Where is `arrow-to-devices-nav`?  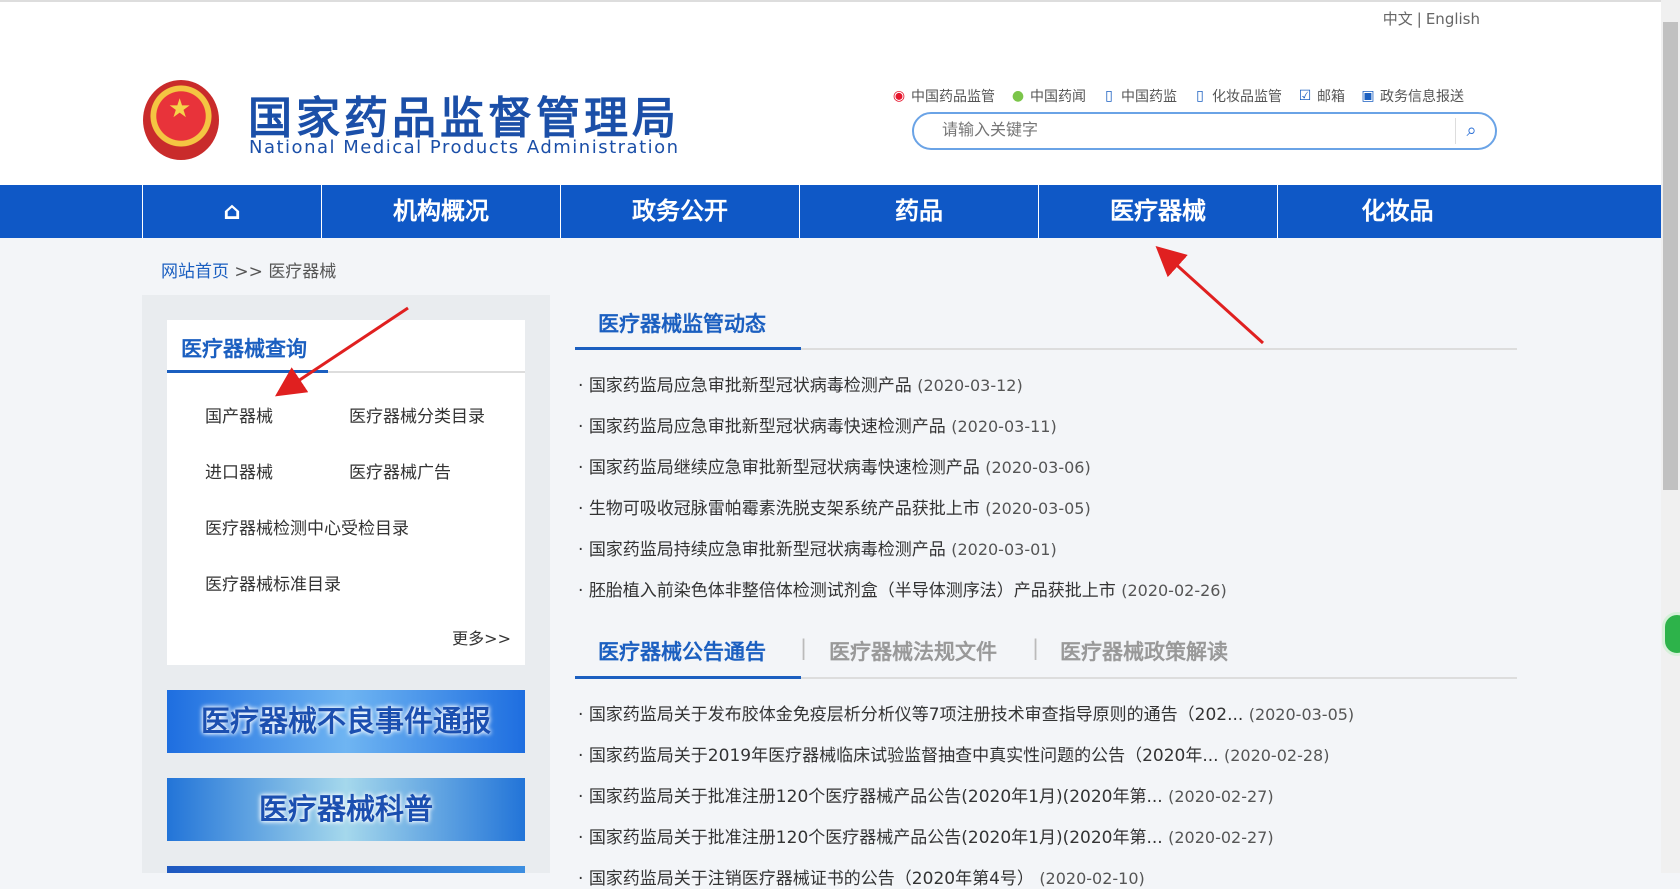
arrow-to-devices-nav is located at coordinates (1210, 295).